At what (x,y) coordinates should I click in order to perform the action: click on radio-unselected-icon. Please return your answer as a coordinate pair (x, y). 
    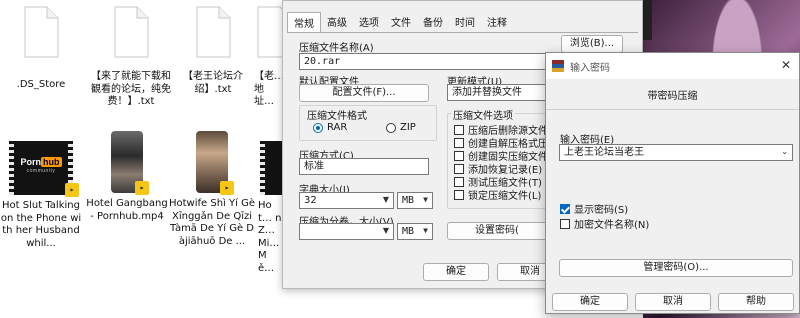
    Looking at the image, I should click on (391, 127).